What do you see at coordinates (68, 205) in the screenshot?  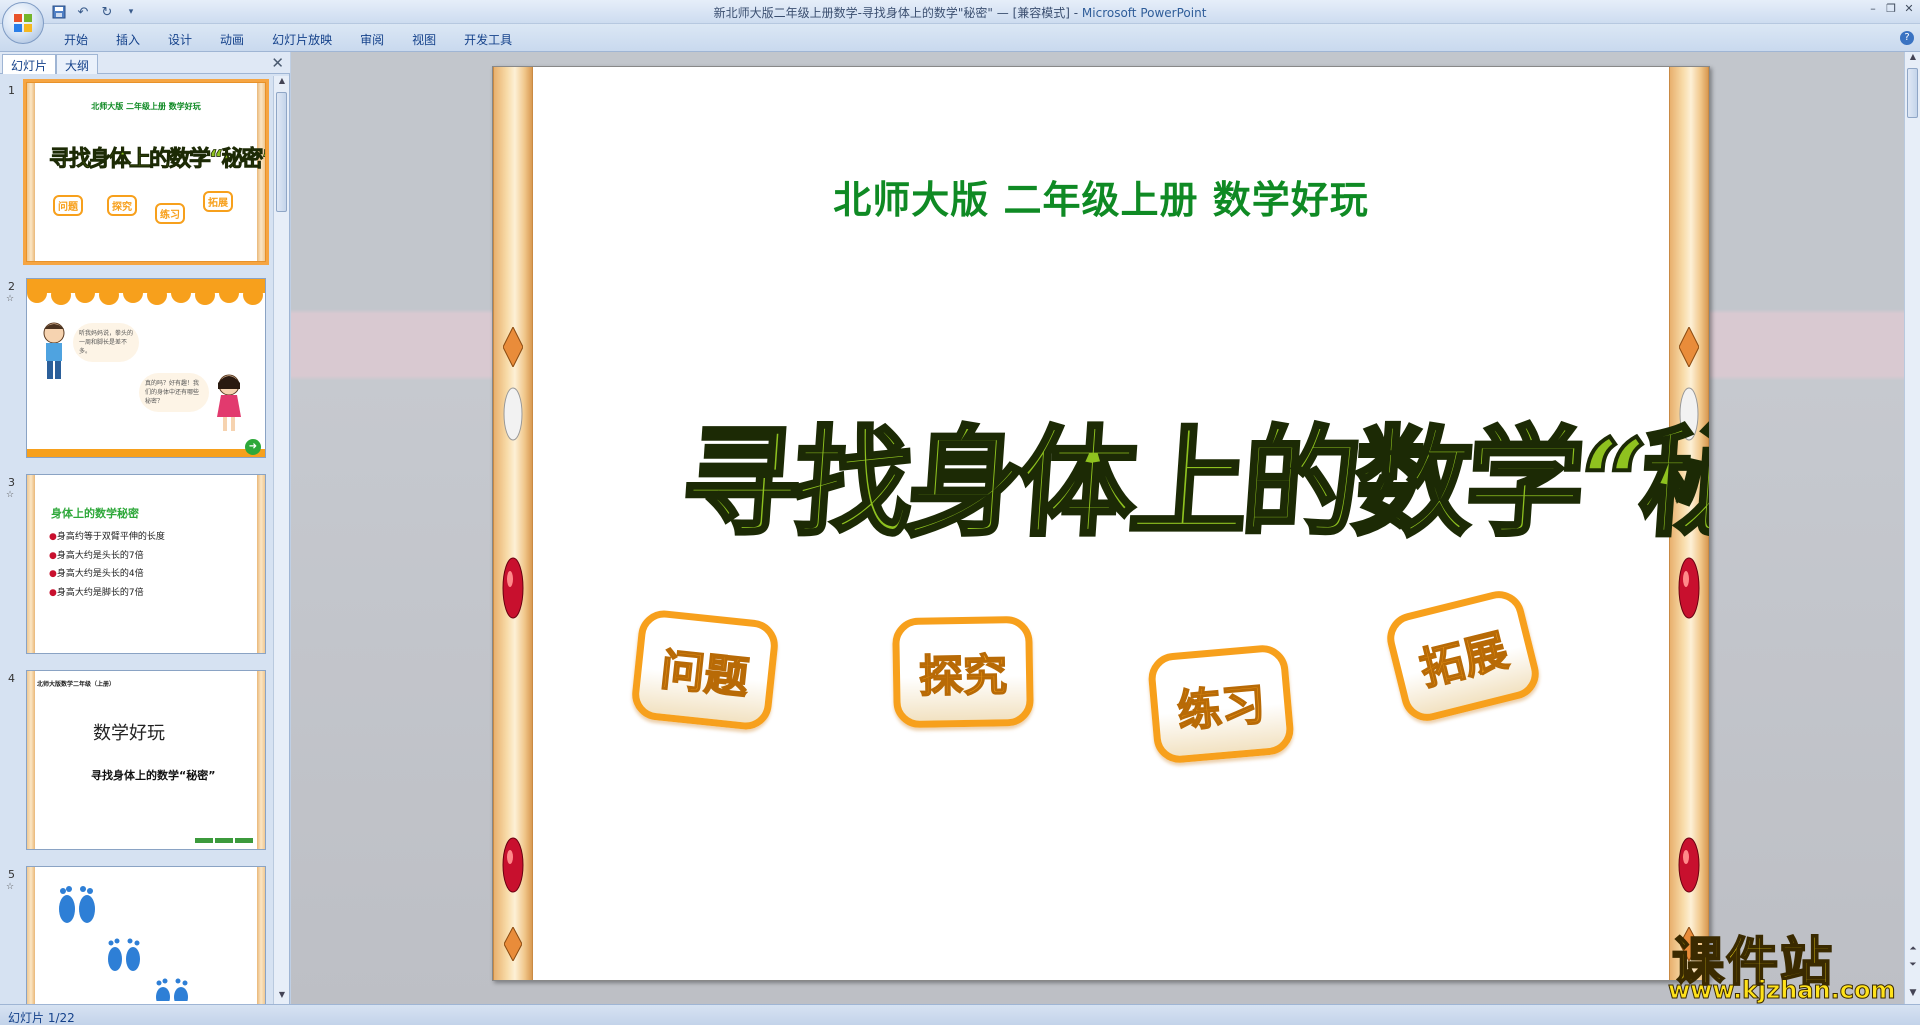 I see `thumb-badge: 问题` at bounding box center [68, 205].